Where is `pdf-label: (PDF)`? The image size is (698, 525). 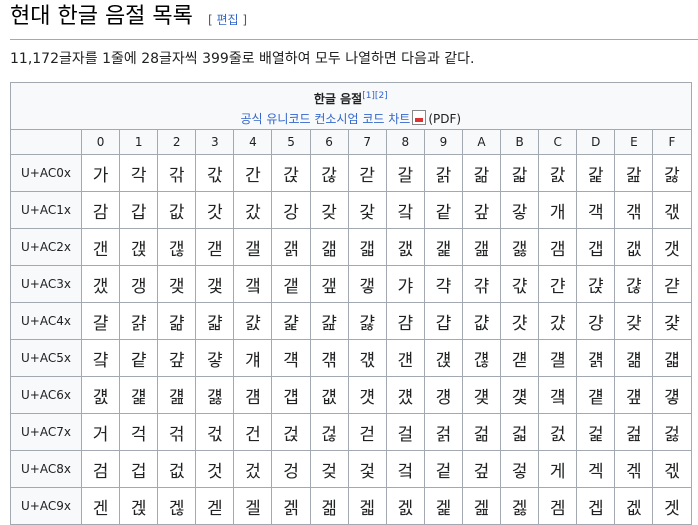 pdf-label: (PDF) is located at coordinates (445, 118).